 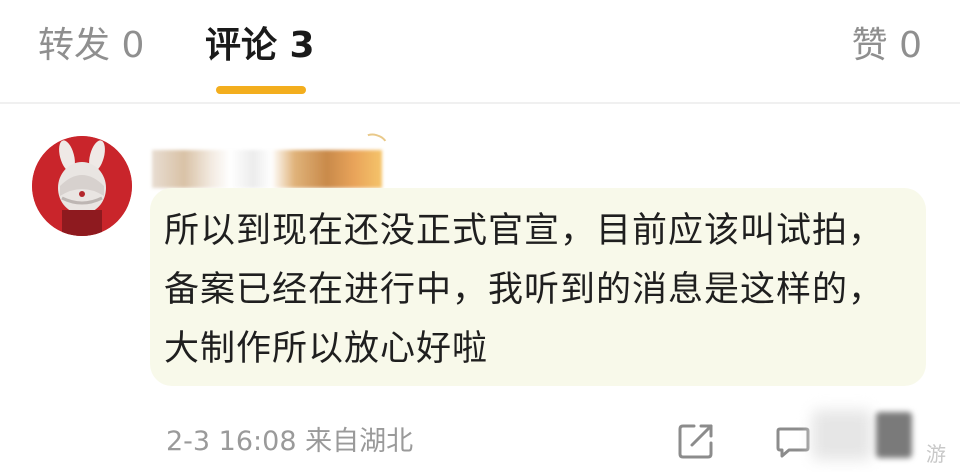 I want to click on share-button, so click(x=696, y=441).